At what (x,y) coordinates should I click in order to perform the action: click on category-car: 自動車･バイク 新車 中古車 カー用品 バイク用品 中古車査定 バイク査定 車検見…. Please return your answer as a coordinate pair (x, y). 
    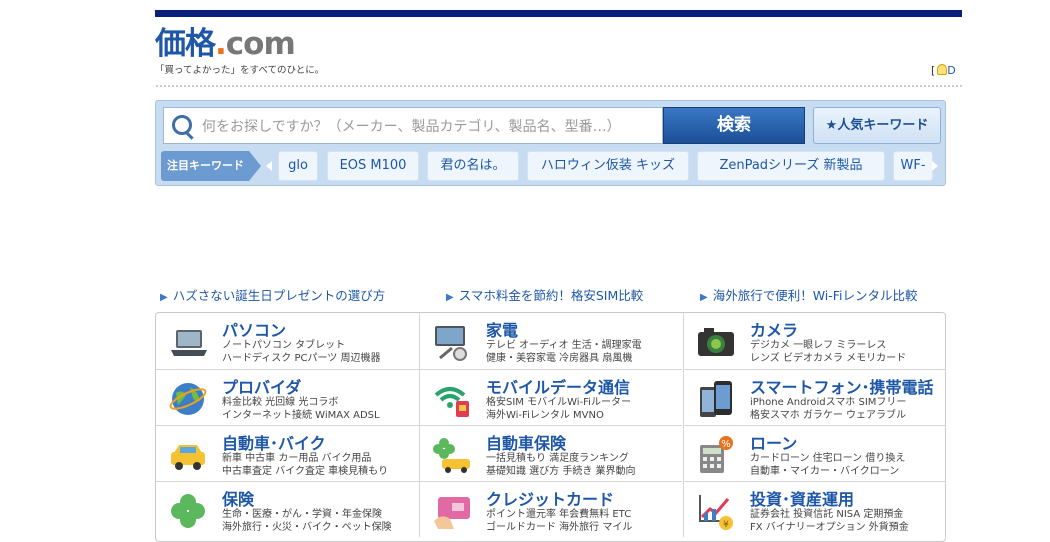
    Looking at the image, I should click on (287, 453).